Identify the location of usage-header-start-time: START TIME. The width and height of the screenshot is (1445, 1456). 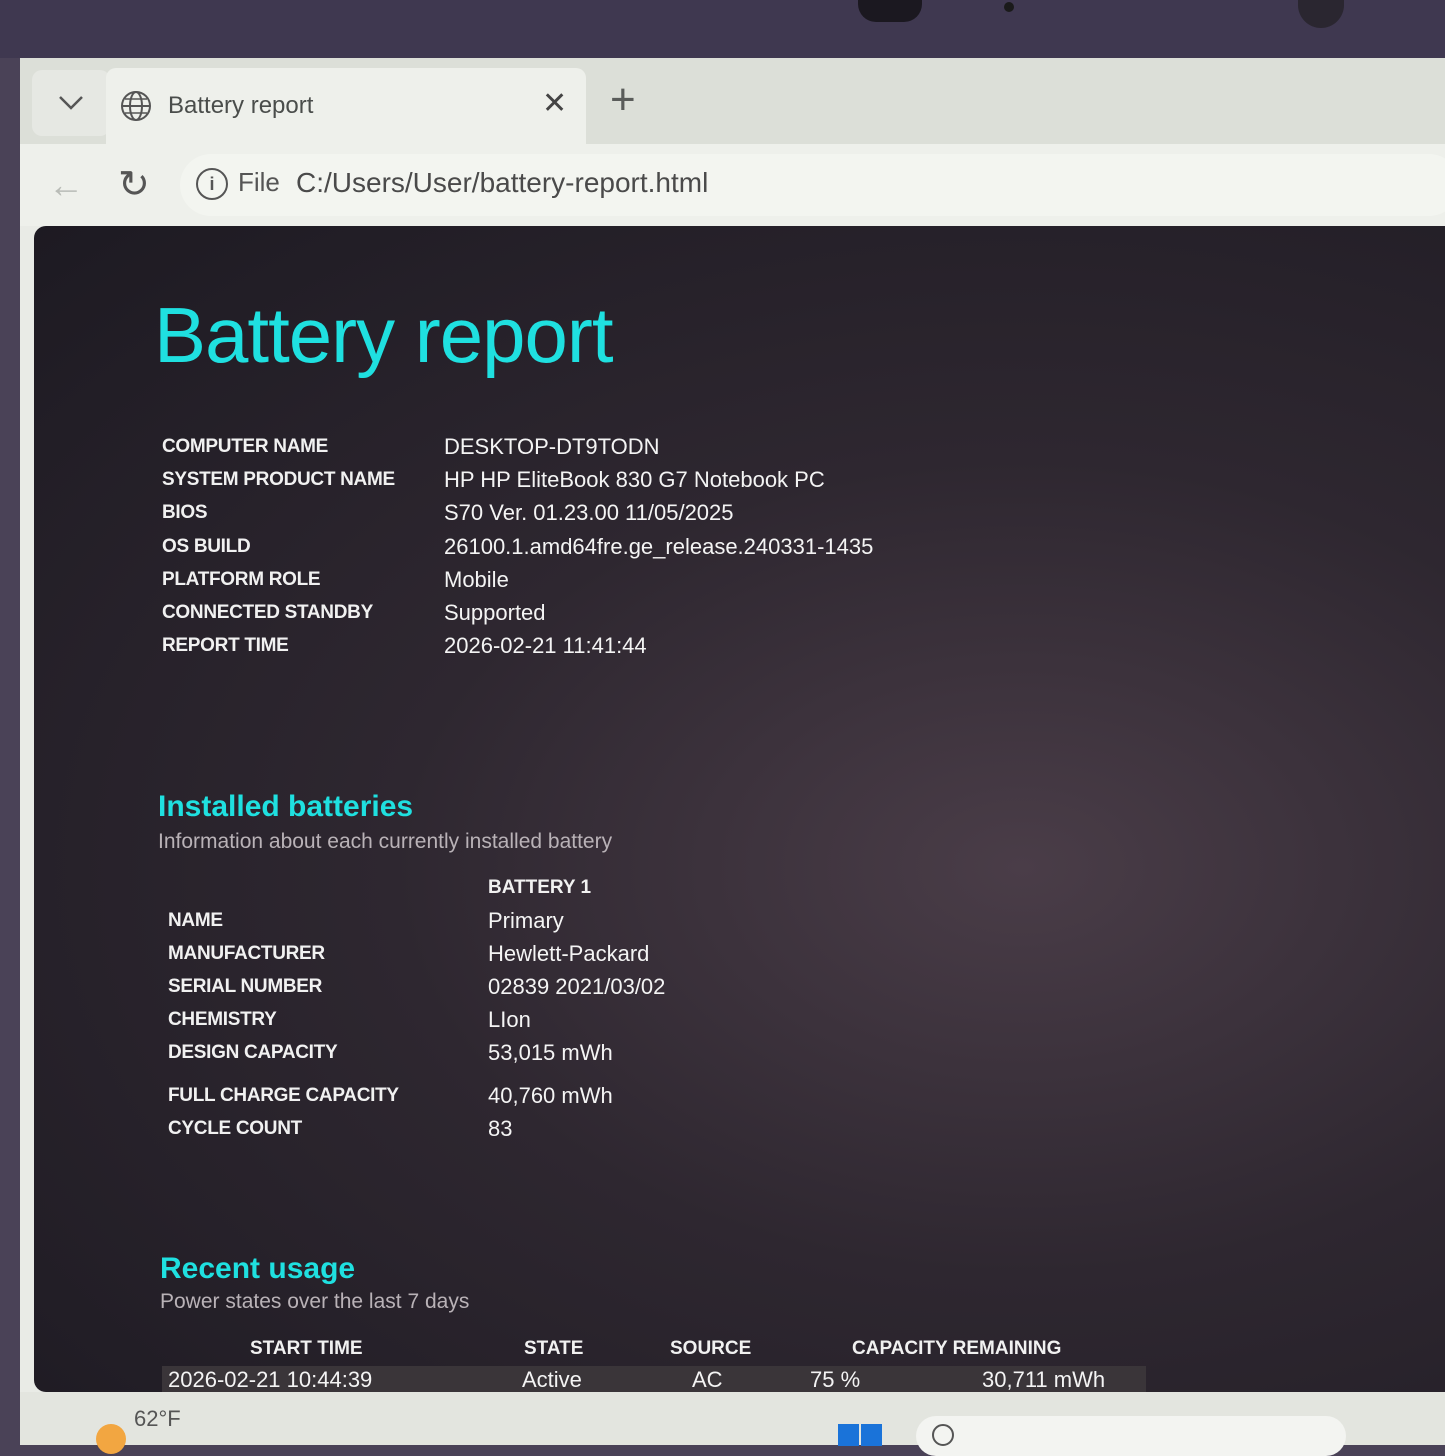
(306, 1348).